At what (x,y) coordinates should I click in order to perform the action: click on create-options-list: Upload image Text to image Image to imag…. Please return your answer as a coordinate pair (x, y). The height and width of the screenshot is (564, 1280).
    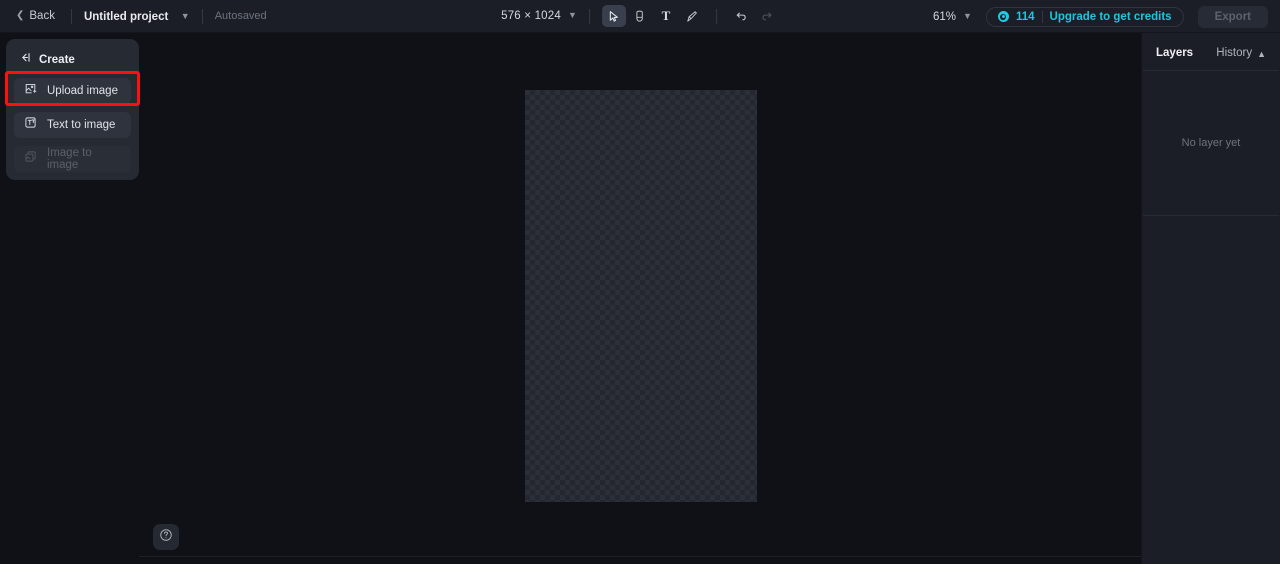
    Looking at the image, I should click on (72, 125).